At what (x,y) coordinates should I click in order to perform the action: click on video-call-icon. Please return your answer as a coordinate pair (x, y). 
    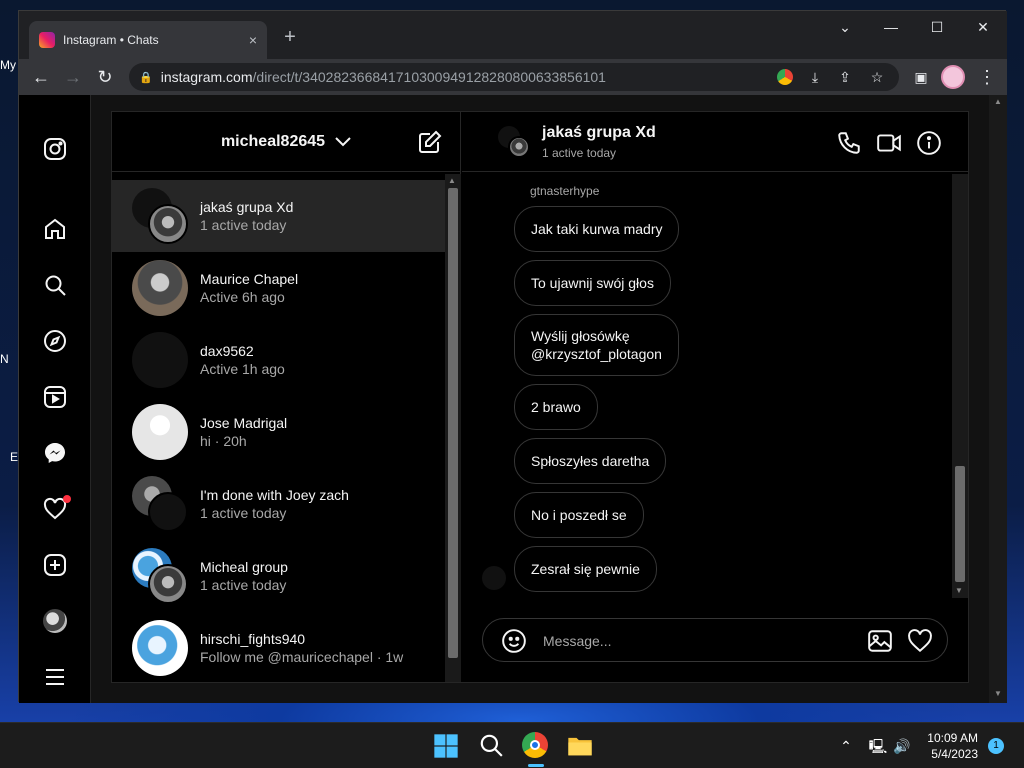
    Looking at the image, I should click on (889, 143).